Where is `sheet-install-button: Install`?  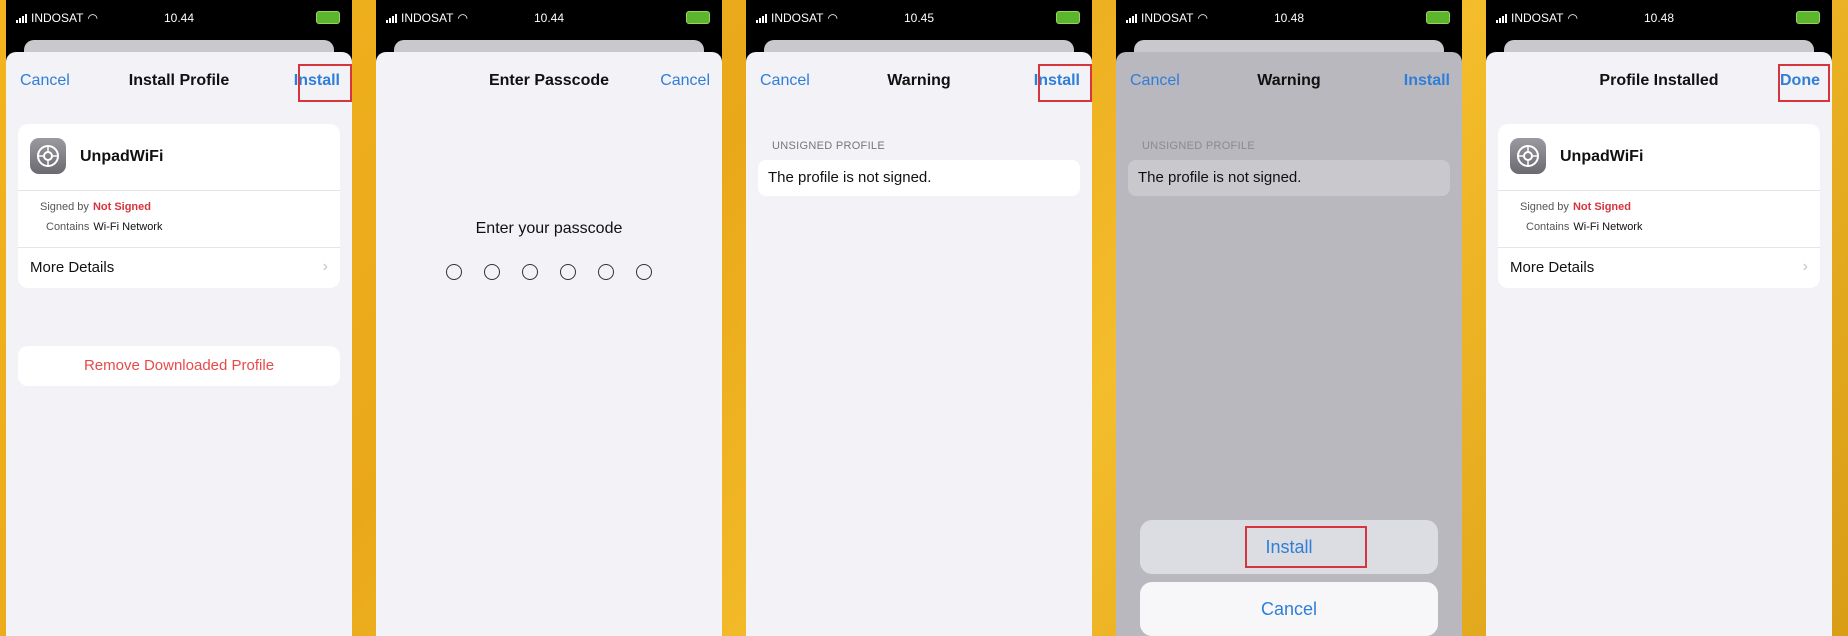
sheet-install-button: Install is located at coordinates (1289, 547).